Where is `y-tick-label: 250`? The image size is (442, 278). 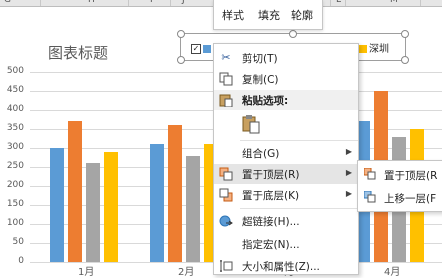
y-tick-label: 250 is located at coordinates (15, 166).